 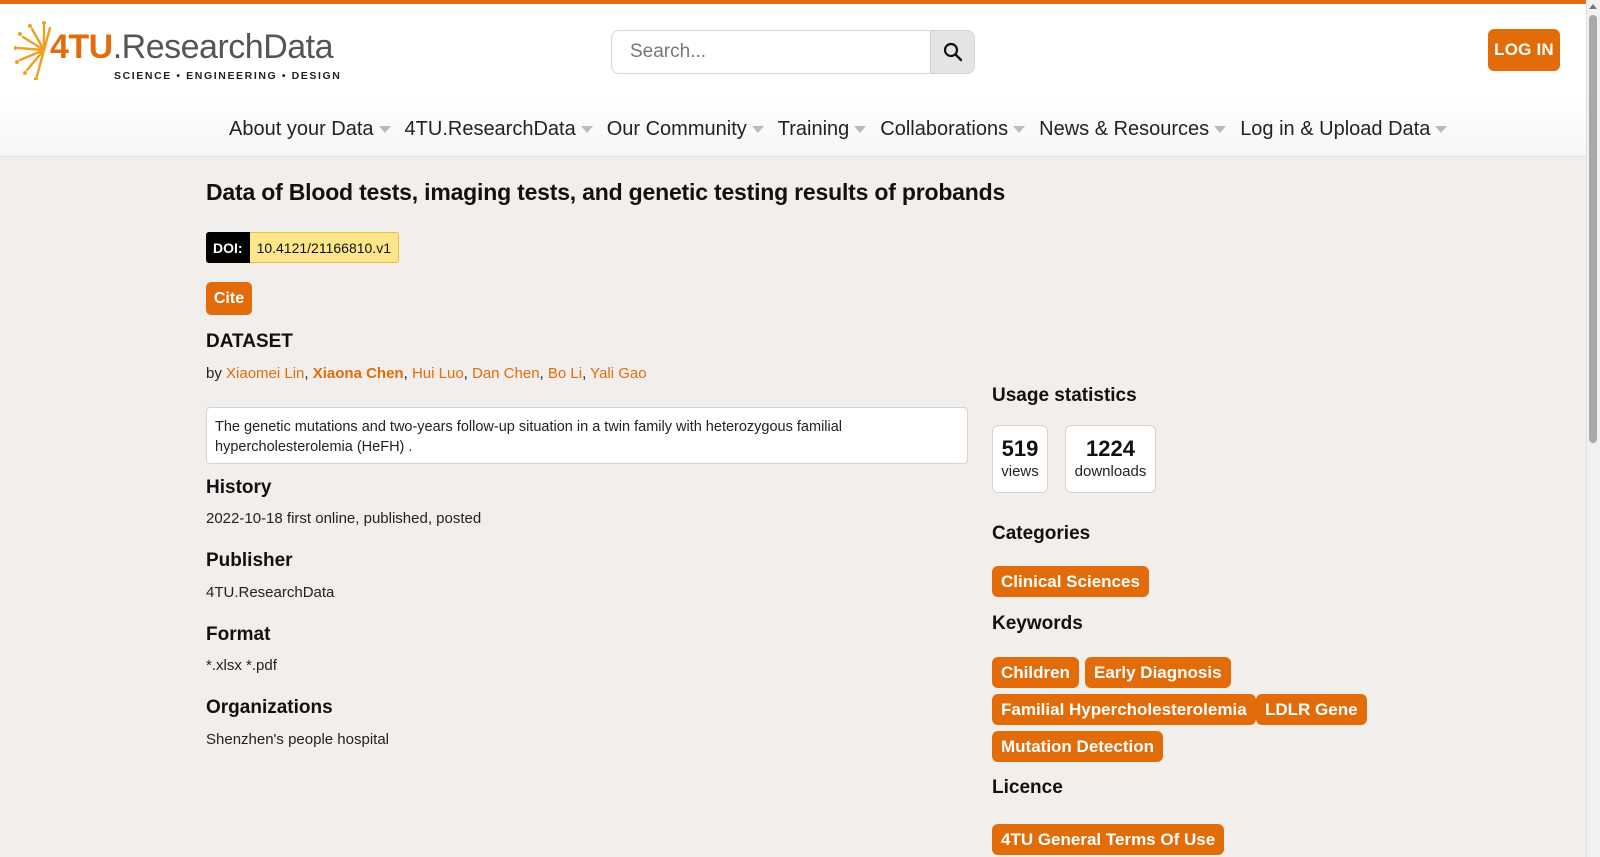 What do you see at coordinates (228, 76) in the screenshot?
I see `logo-tagline: SCIENCE • ENGINEERING • DESIGN` at bounding box center [228, 76].